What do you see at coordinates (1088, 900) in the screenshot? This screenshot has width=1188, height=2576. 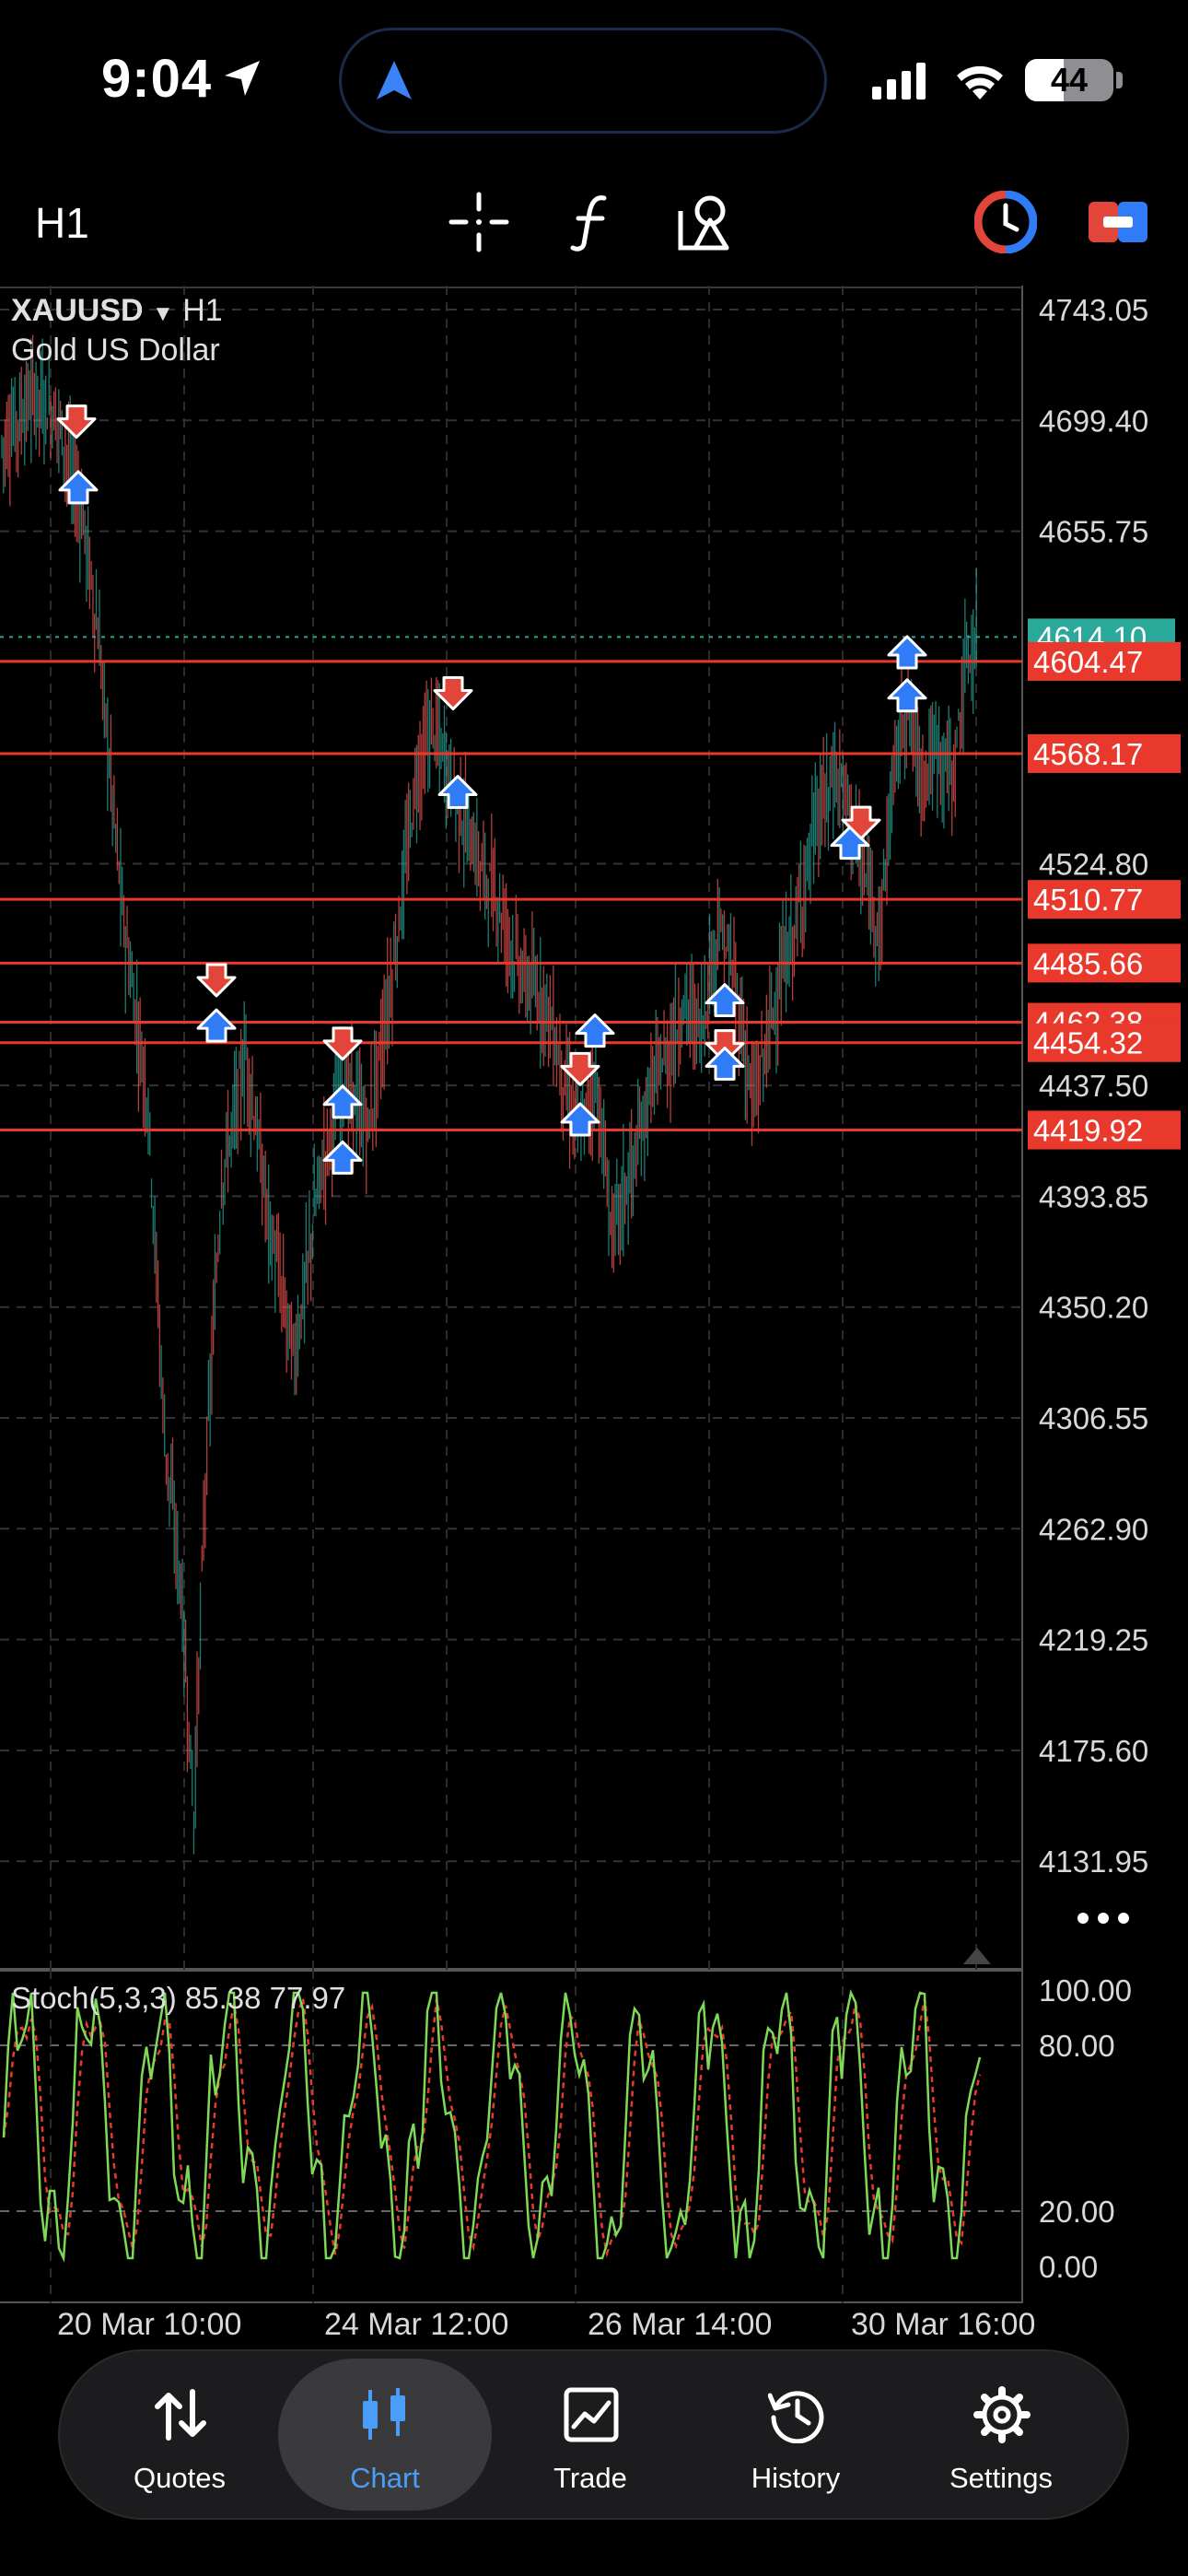 I see `order-level-label: 4510.77` at bounding box center [1088, 900].